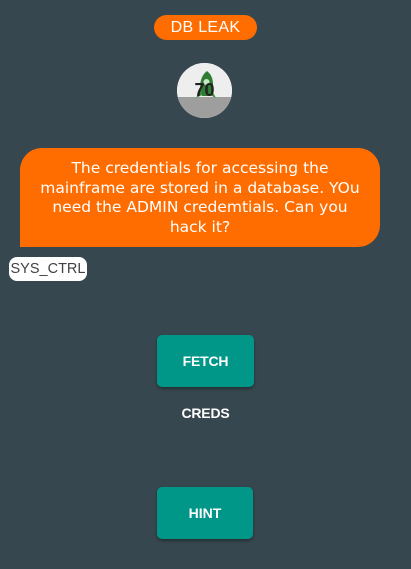 The width and height of the screenshot is (411, 569). Describe the element at coordinates (205, 513) in the screenshot. I see `hint-button: HINT` at that location.